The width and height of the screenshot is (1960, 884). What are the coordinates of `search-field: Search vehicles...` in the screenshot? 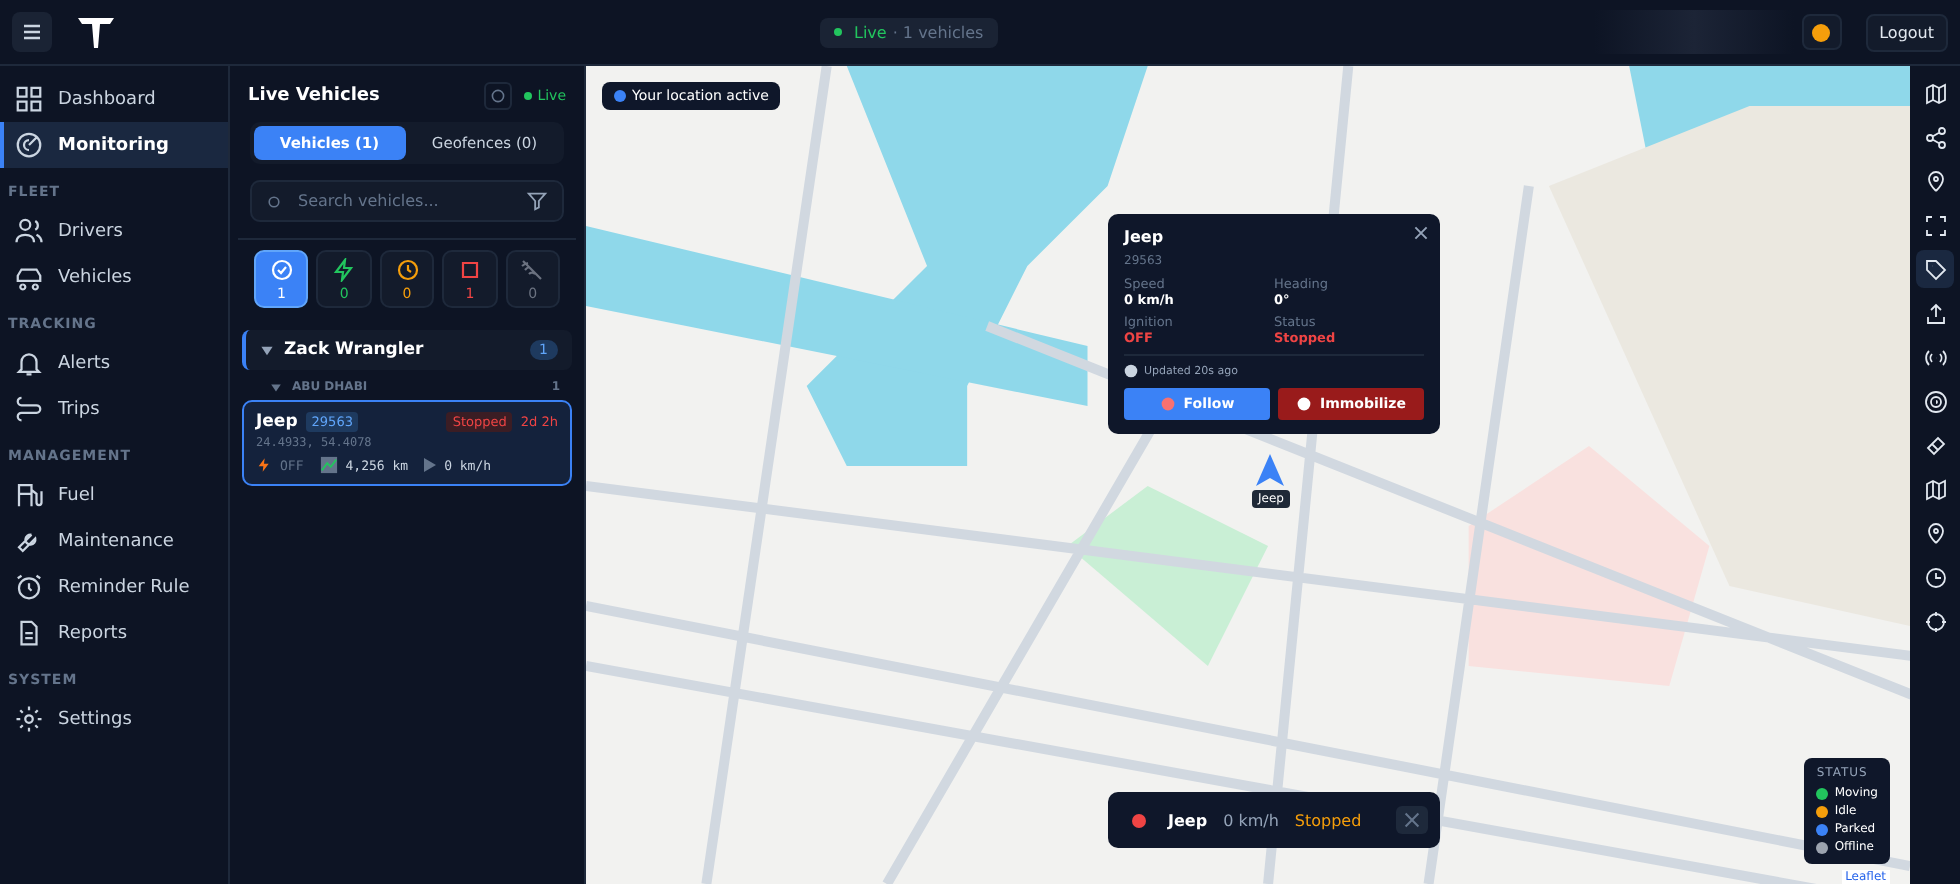 It's located at (407, 201).